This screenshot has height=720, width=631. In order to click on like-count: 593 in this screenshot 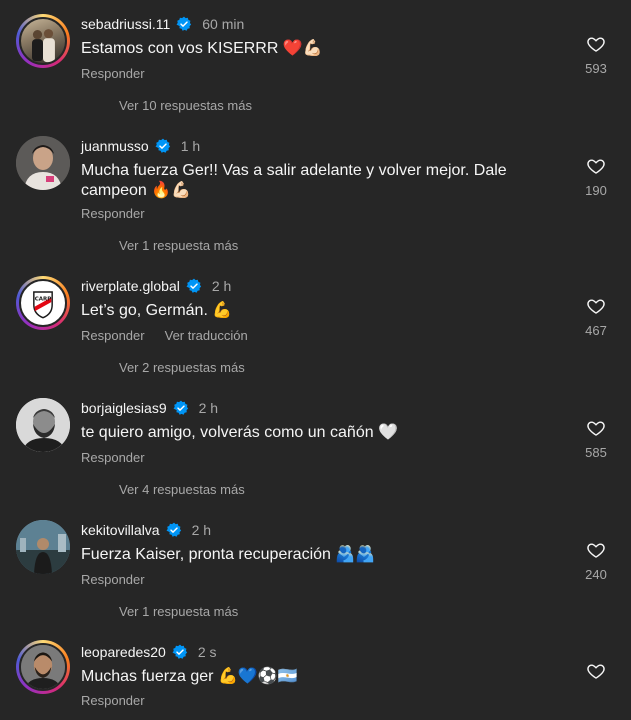, I will do `click(596, 68)`.